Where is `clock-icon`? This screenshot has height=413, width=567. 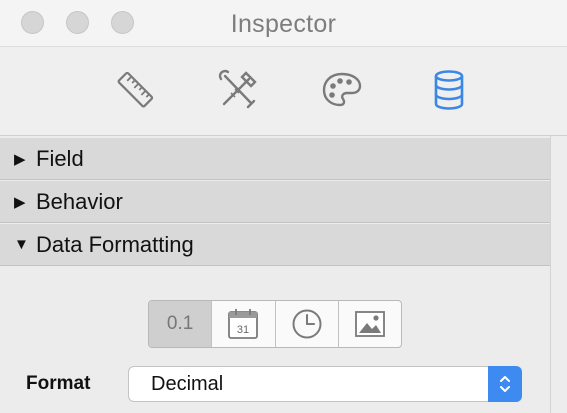
clock-icon is located at coordinates (307, 324).